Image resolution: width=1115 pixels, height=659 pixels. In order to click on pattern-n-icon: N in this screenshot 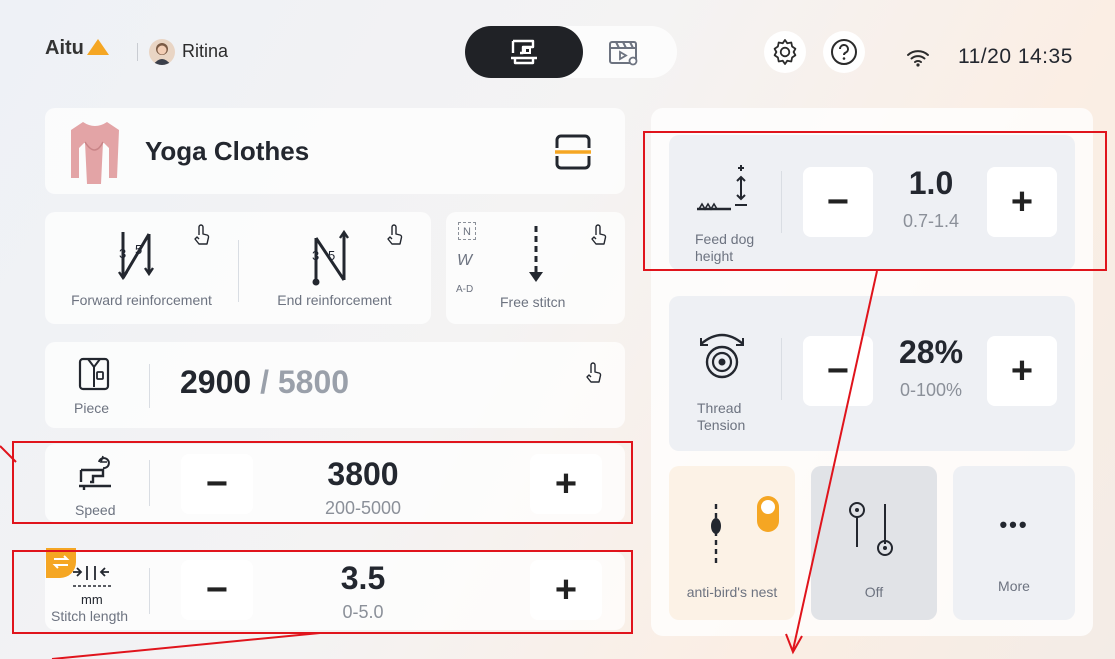, I will do `click(467, 231)`.